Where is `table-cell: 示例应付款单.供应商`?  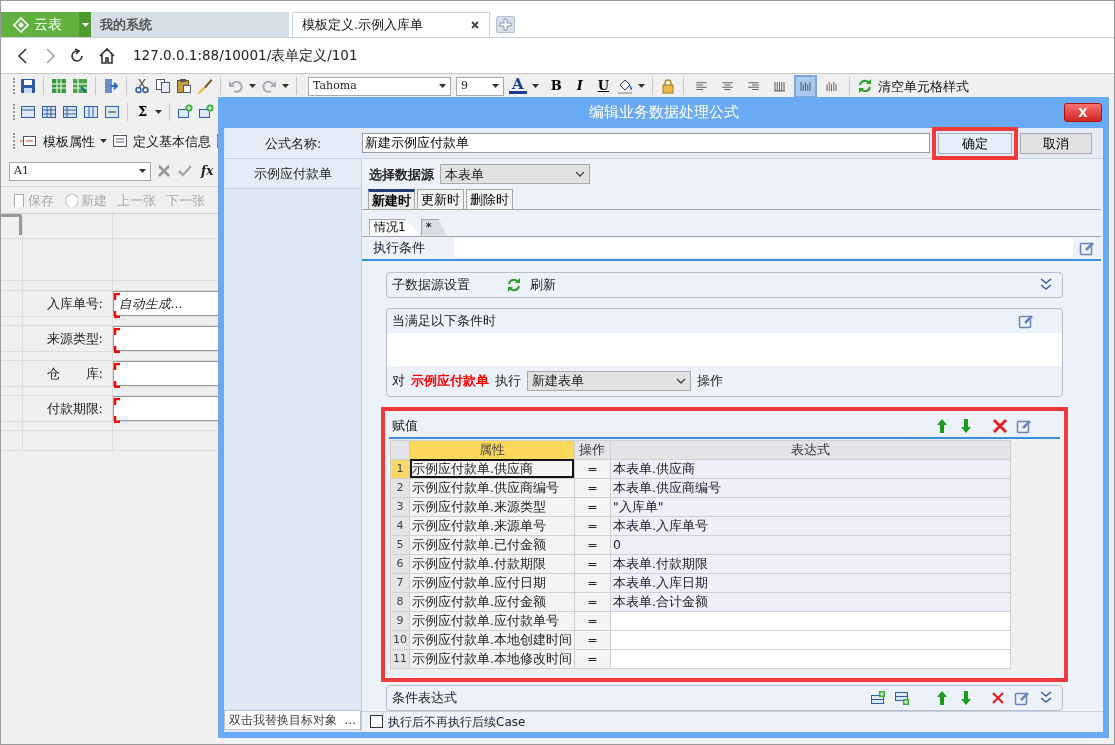
table-cell: 示例应付款单.供应商 is located at coordinates (492, 469).